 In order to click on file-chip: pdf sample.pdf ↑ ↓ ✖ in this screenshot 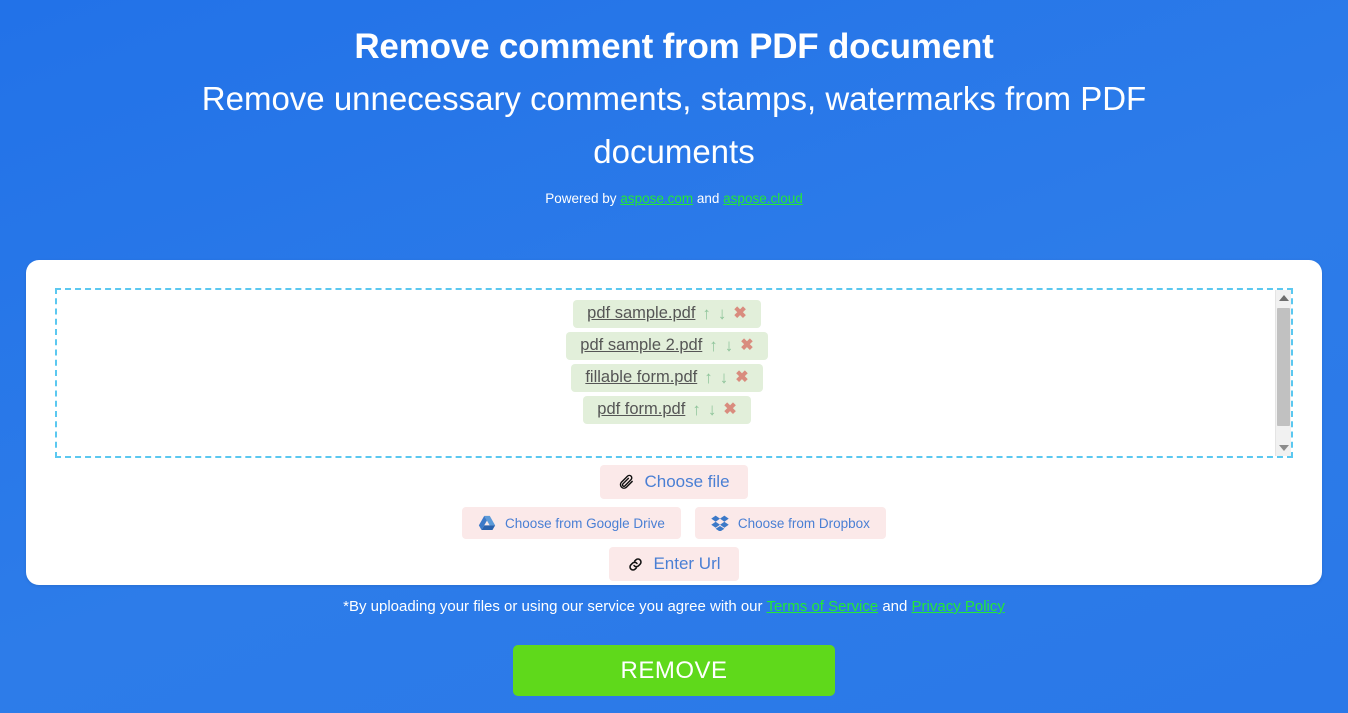, I will do `click(667, 314)`.